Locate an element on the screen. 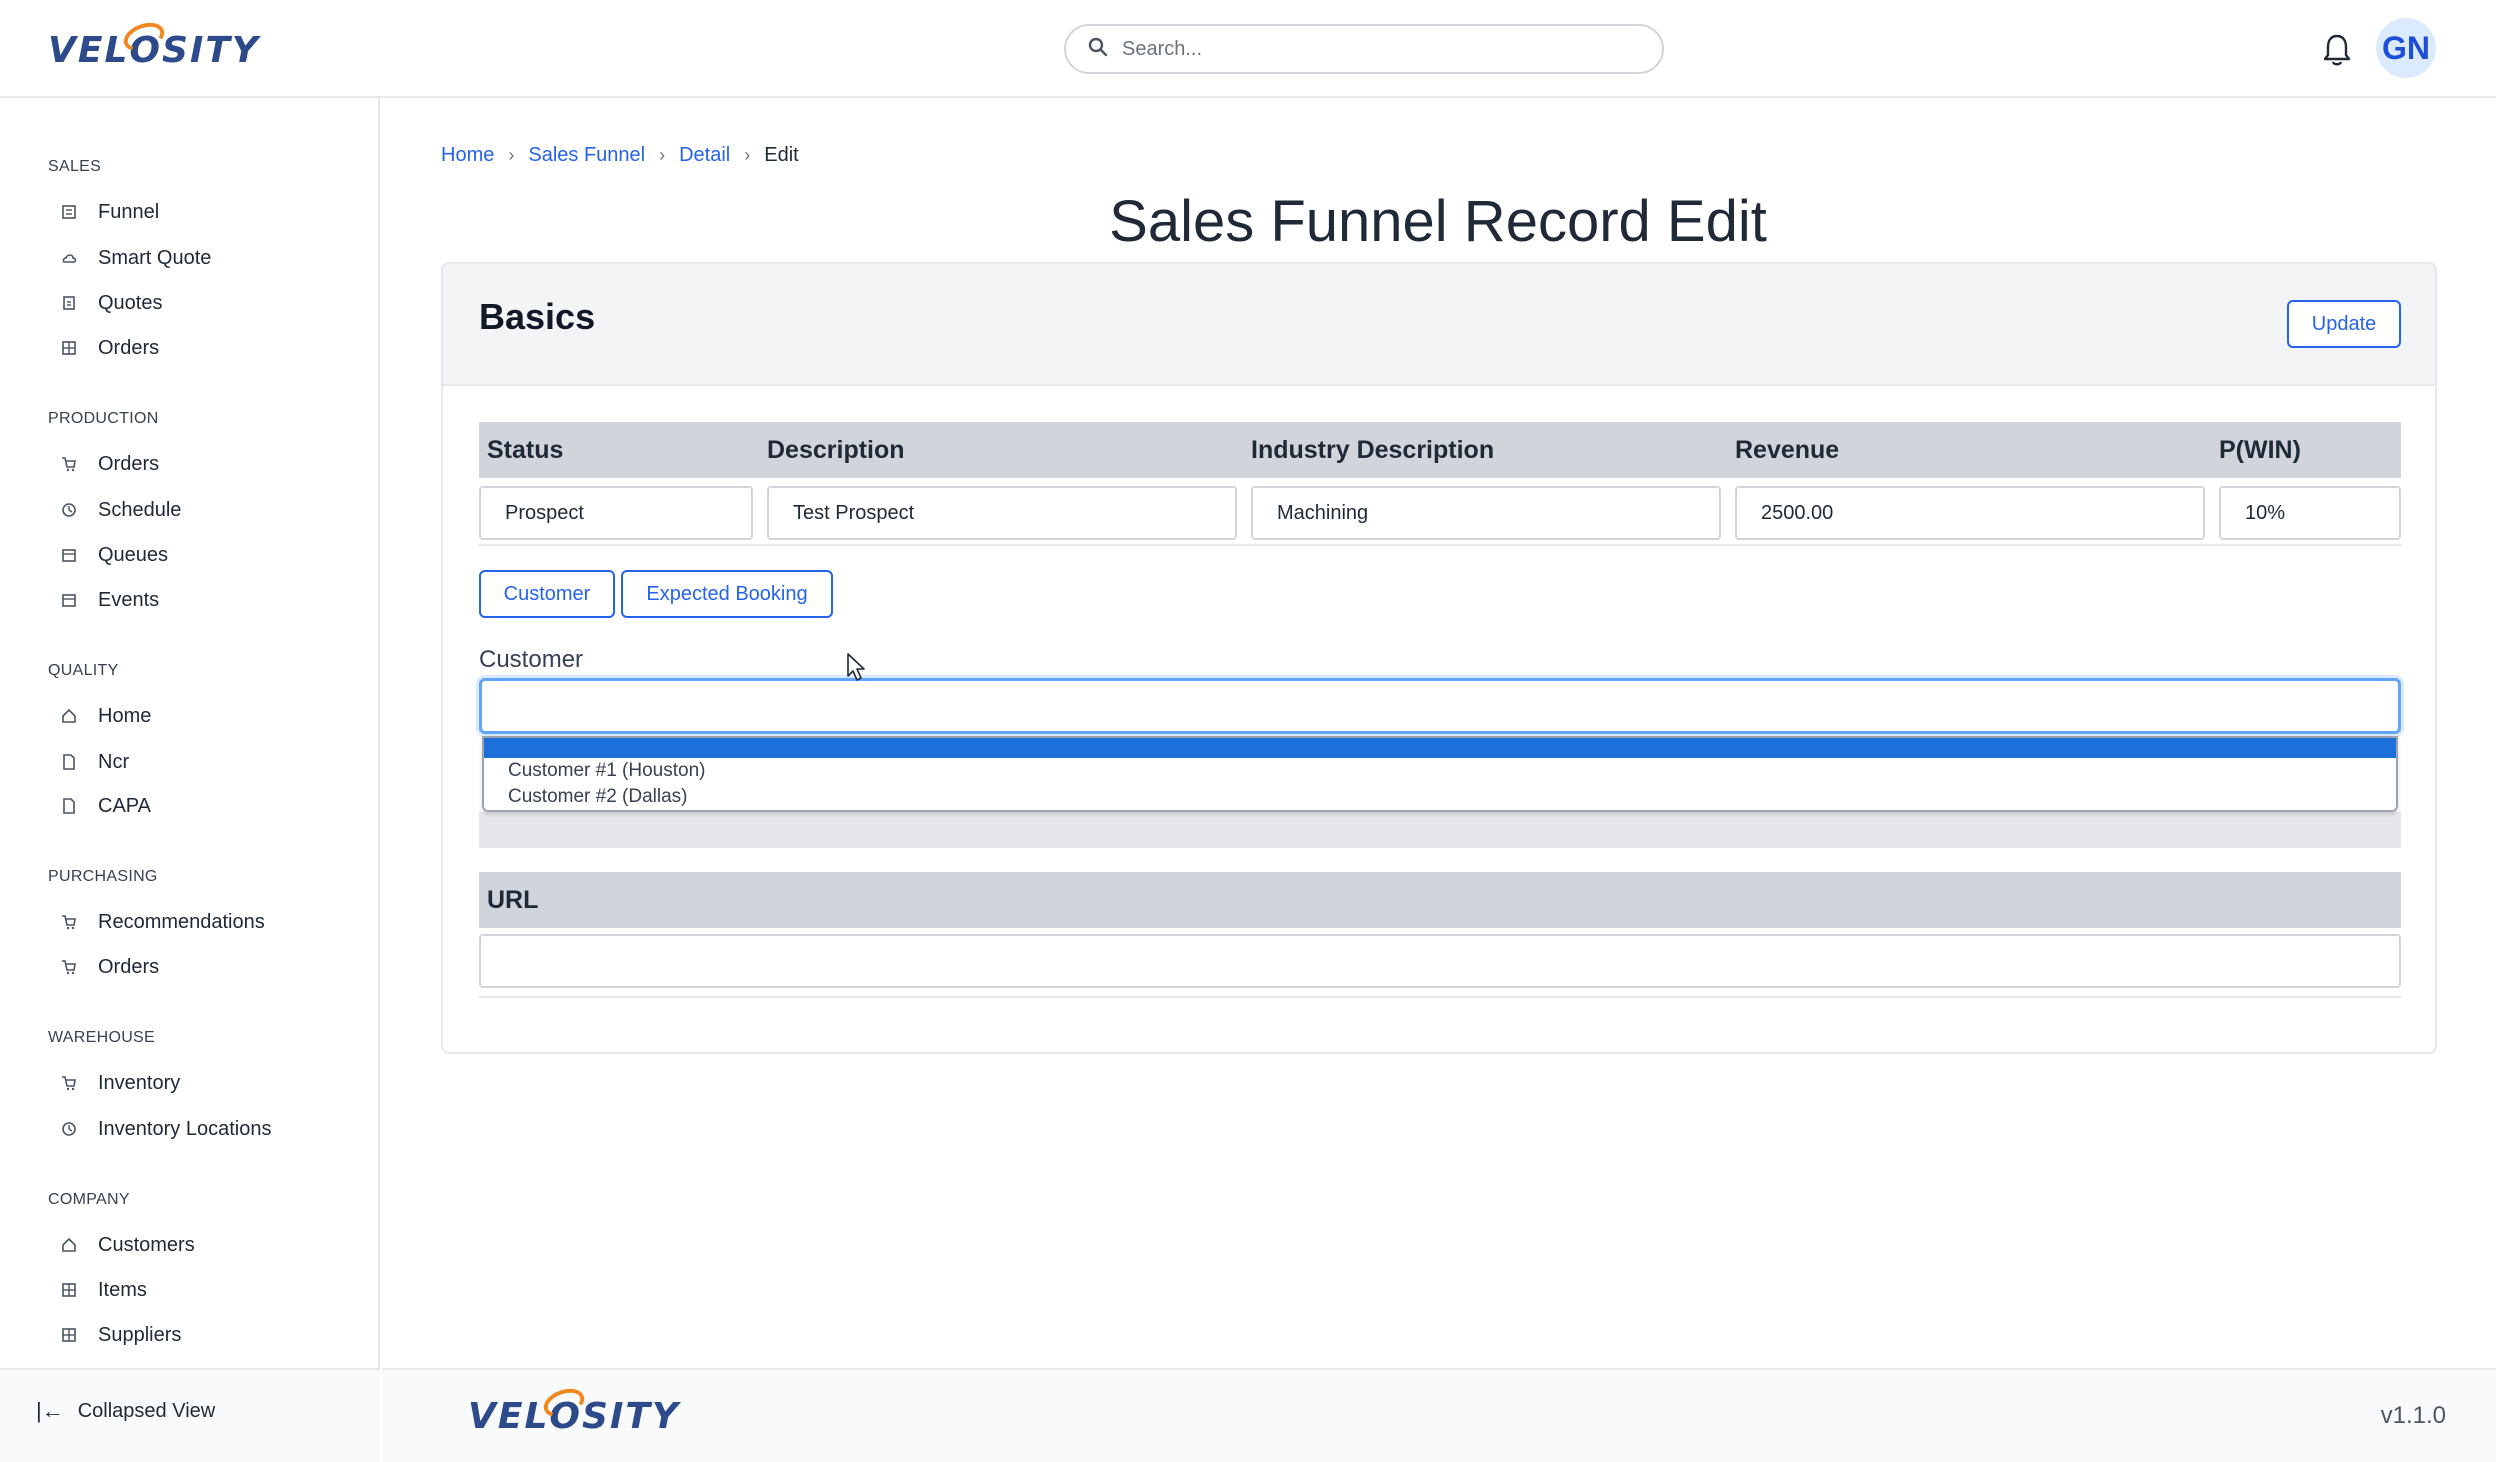  sidebar-item-recommendations: Recommendations is located at coordinates (162, 922).